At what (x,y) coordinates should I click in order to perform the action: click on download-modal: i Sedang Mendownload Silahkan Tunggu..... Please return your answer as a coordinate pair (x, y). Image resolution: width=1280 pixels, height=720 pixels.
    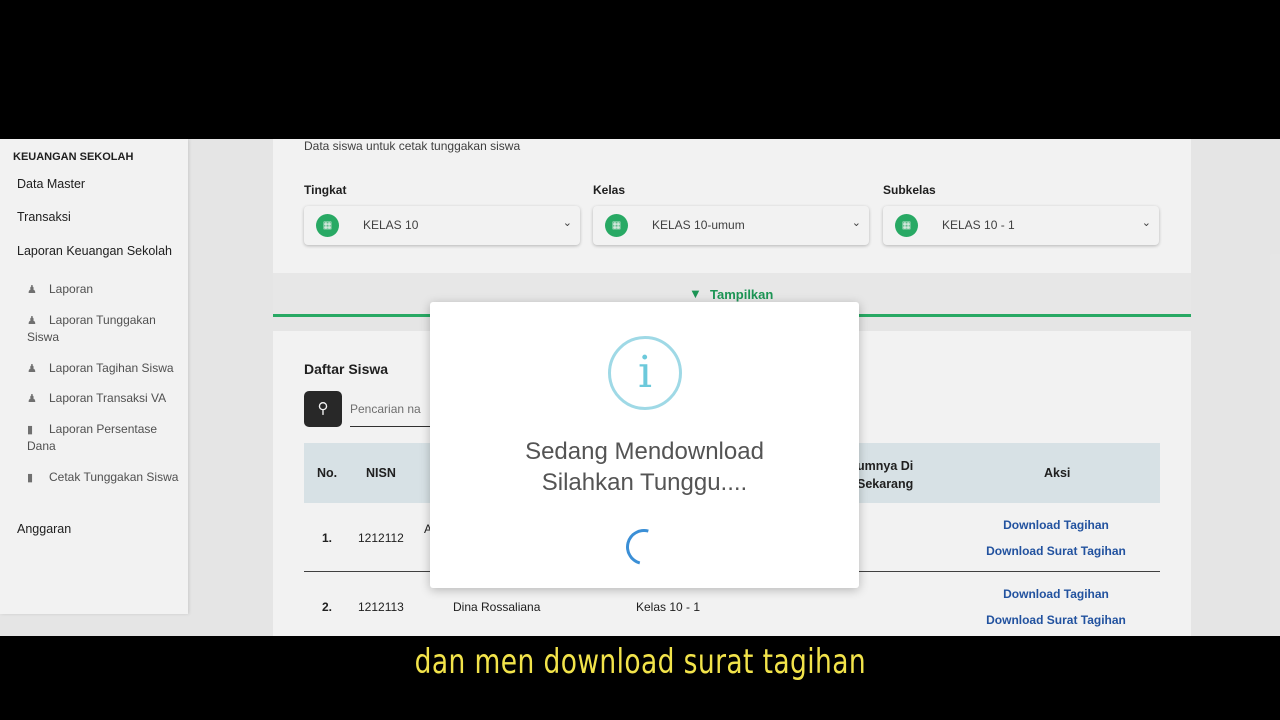
    Looking at the image, I should click on (644, 445).